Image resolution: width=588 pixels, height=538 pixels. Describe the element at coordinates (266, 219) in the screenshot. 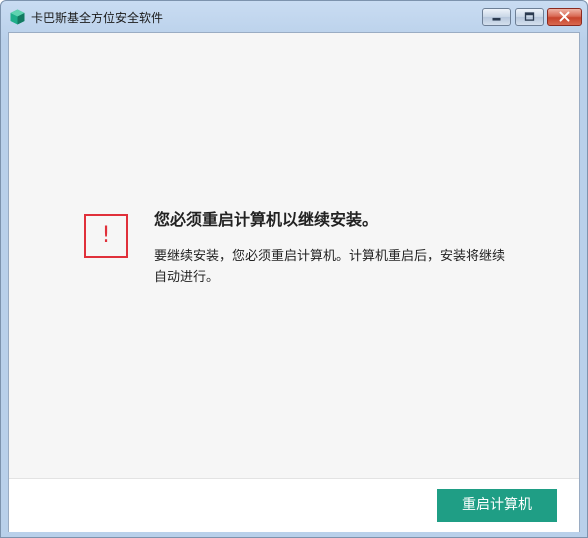

I see `message-heading: 您必须重启计算机以继续安装。` at that location.